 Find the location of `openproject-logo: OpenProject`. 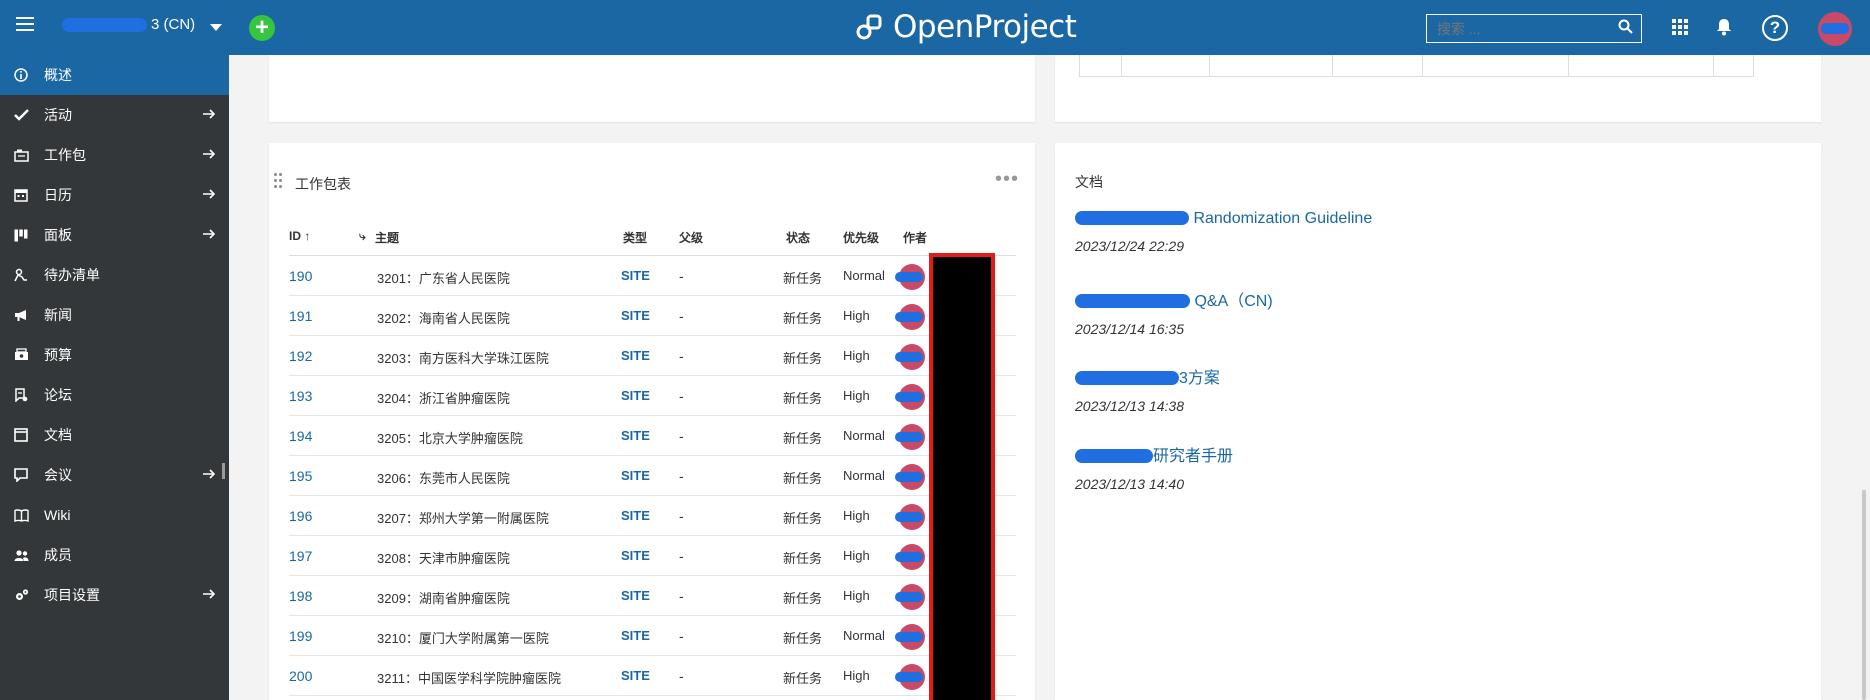

openproject-logo: OpenProject is located at coordinates (966, 27).